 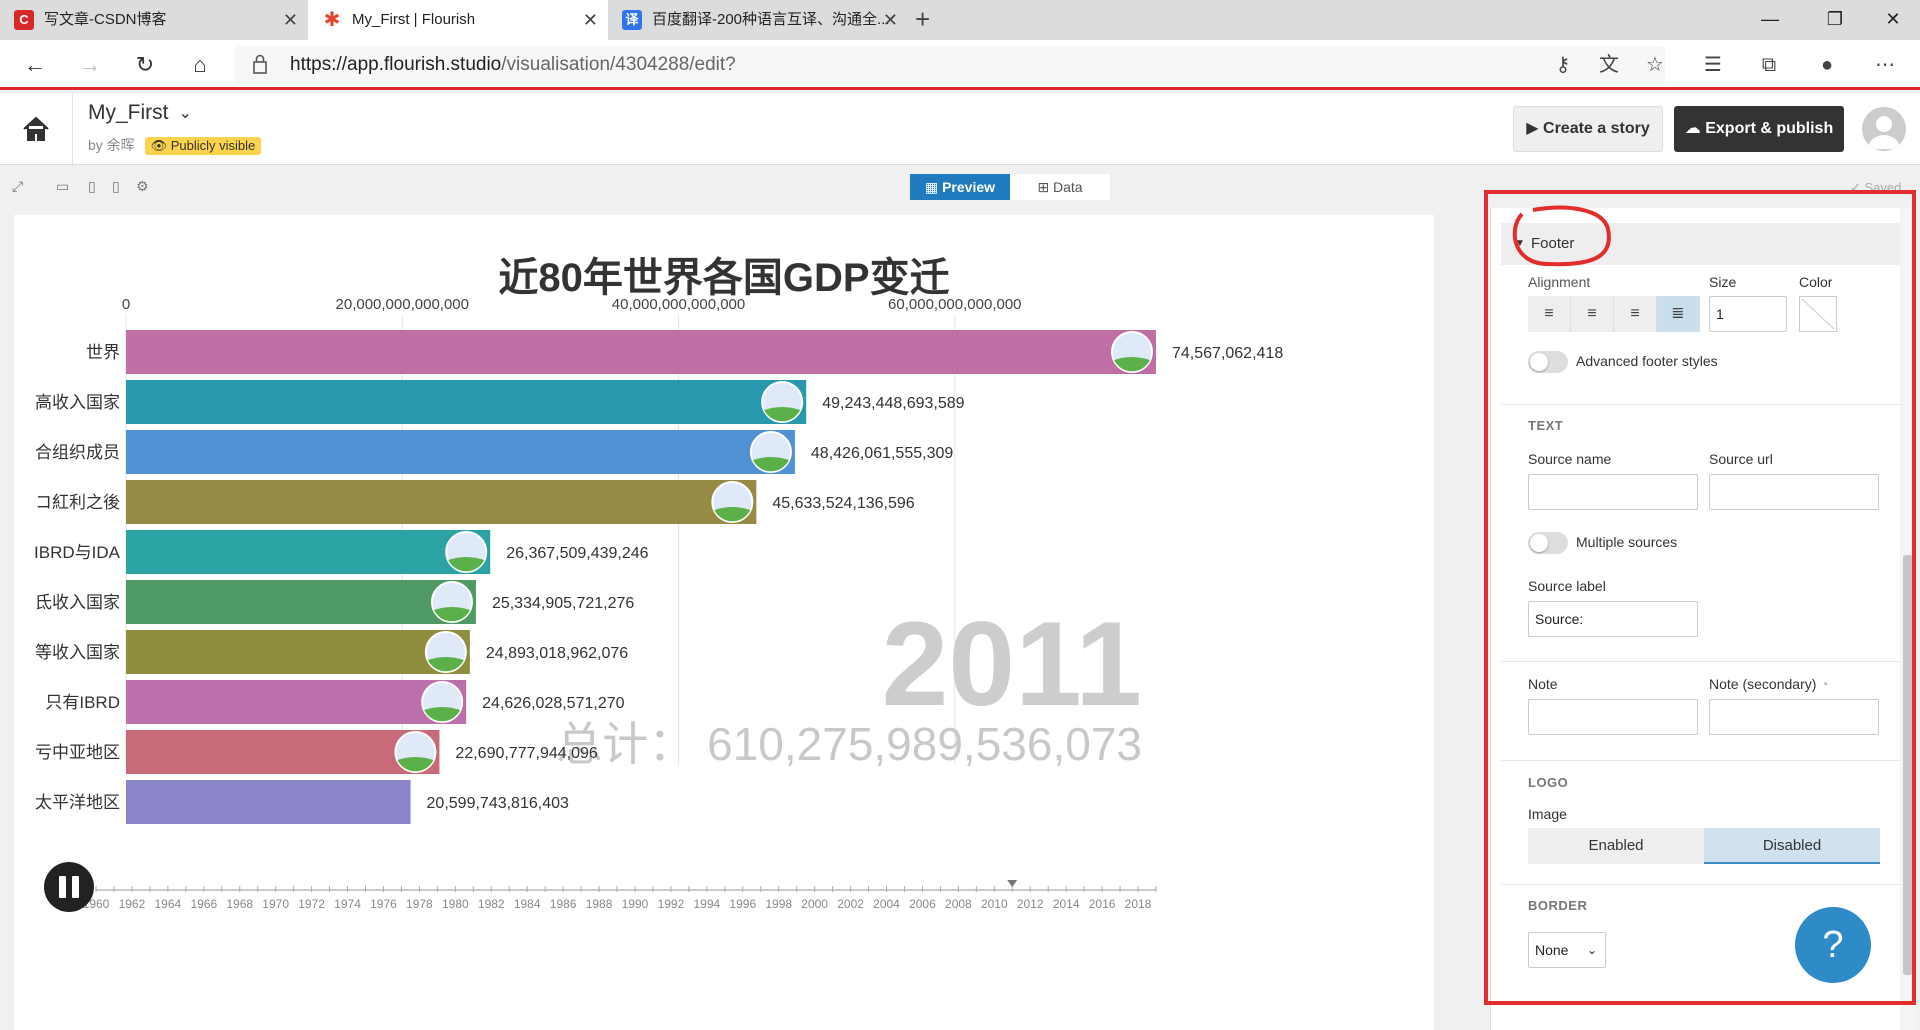 I want to click on category-label: 亏中亚地区, so click(x=77, y=752).